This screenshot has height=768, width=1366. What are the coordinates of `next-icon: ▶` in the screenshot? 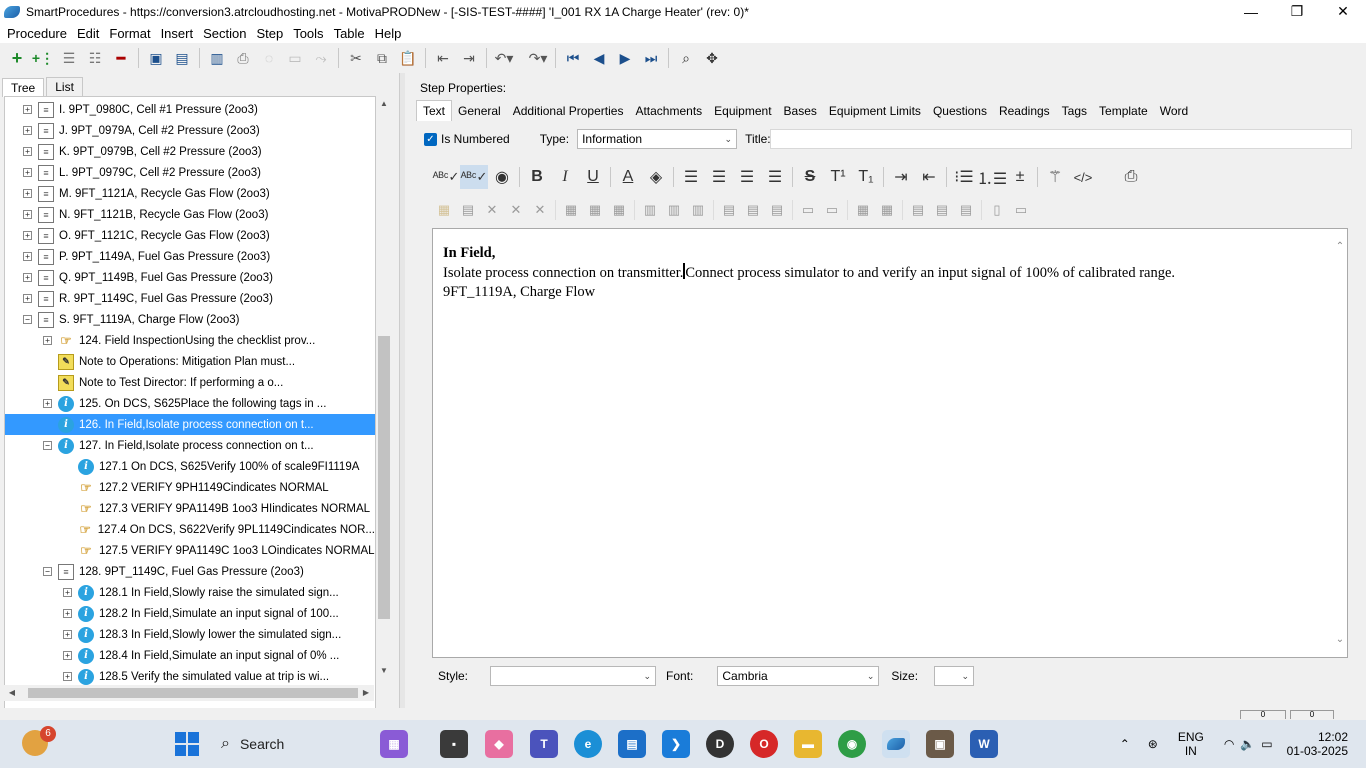 It's located at (625, 58).